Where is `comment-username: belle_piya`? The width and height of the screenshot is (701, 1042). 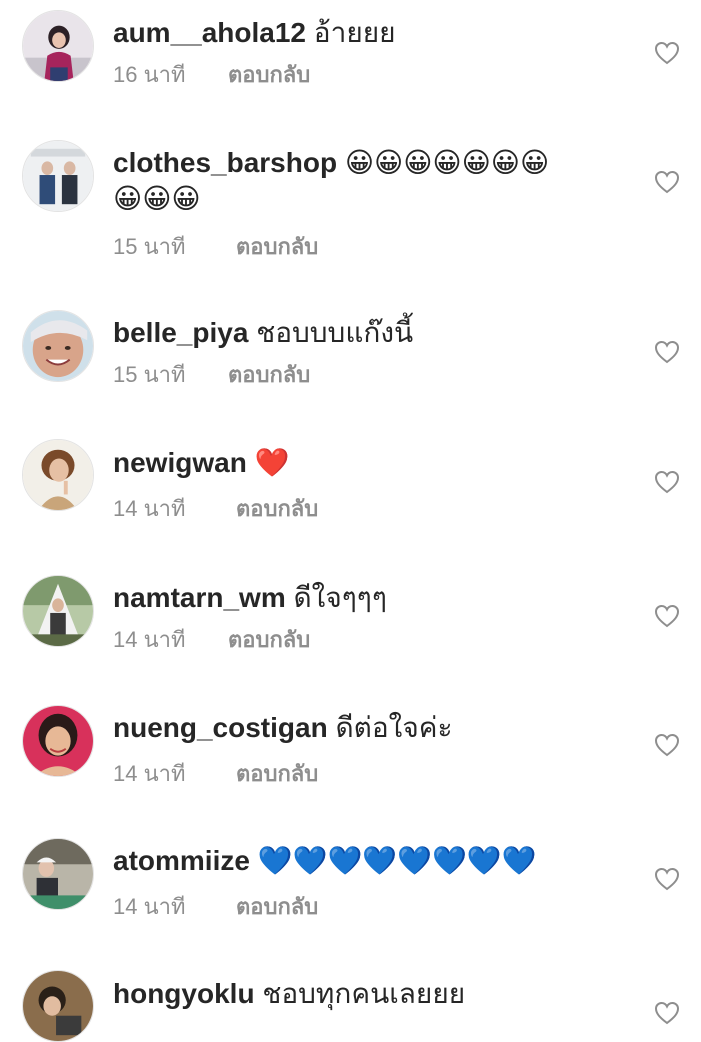 comment-username: belle_piya is located at coordinates (180, 332).